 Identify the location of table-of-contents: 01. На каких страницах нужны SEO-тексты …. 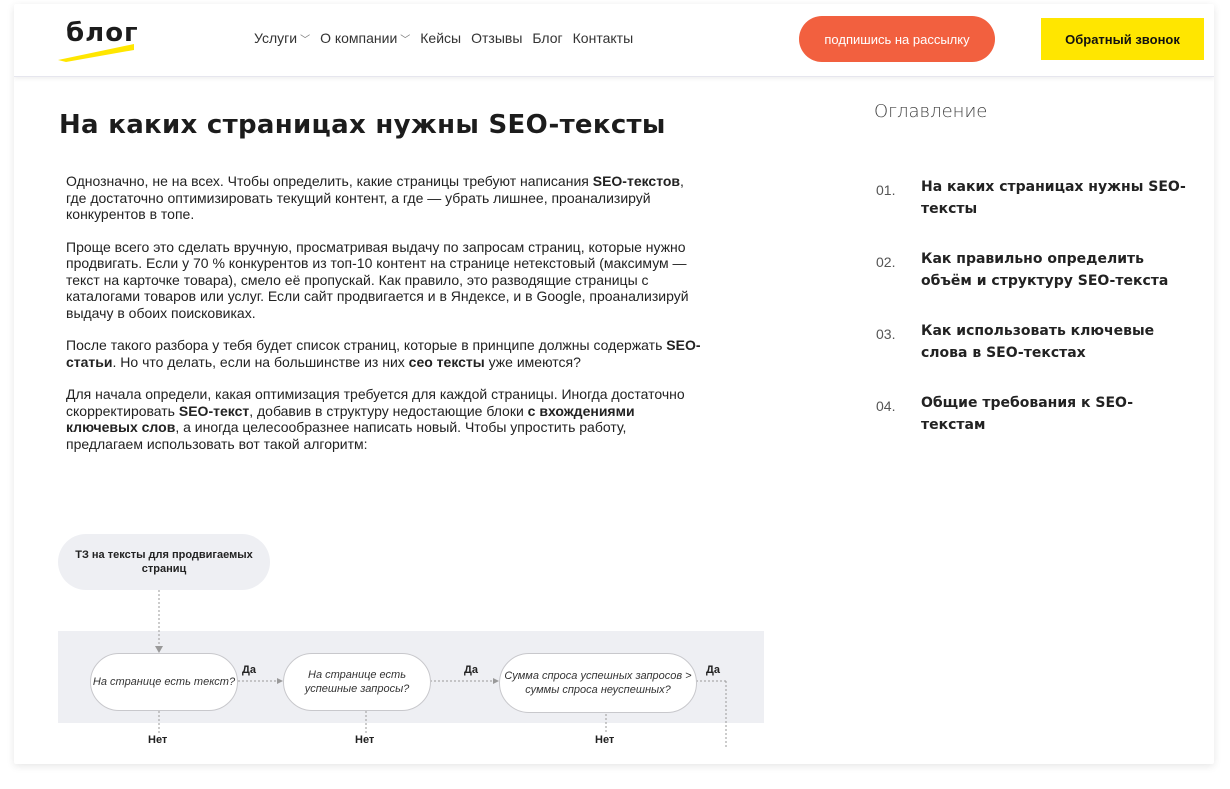
(1039, 320).